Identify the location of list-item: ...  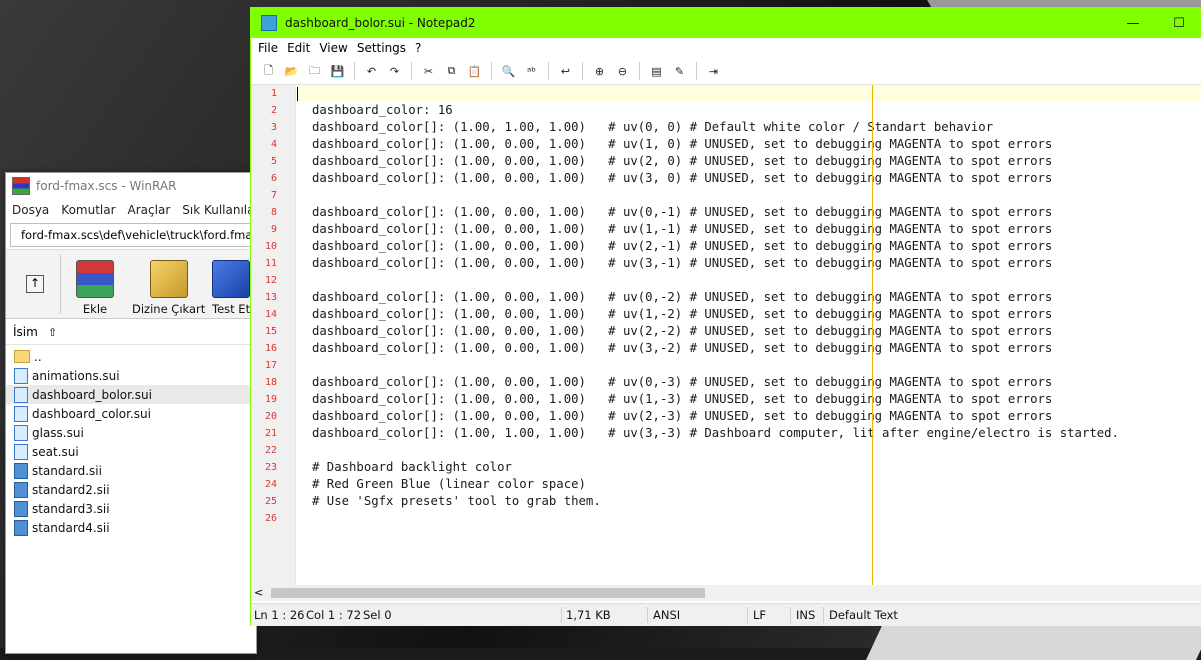
(131, 356).